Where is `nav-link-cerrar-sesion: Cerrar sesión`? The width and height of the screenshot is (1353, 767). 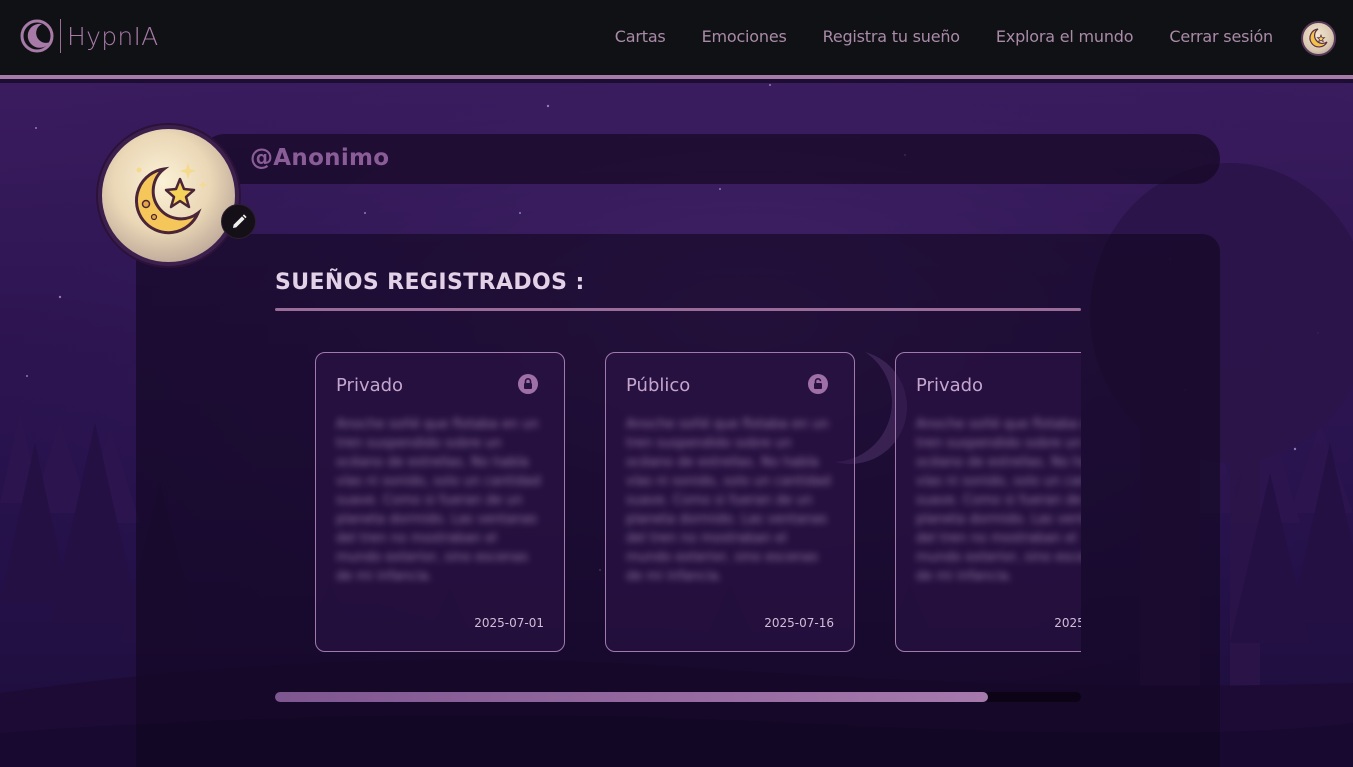
nav-link-cerrar-sesion: Cerrar sesión is located at coordinates (1221, 36).